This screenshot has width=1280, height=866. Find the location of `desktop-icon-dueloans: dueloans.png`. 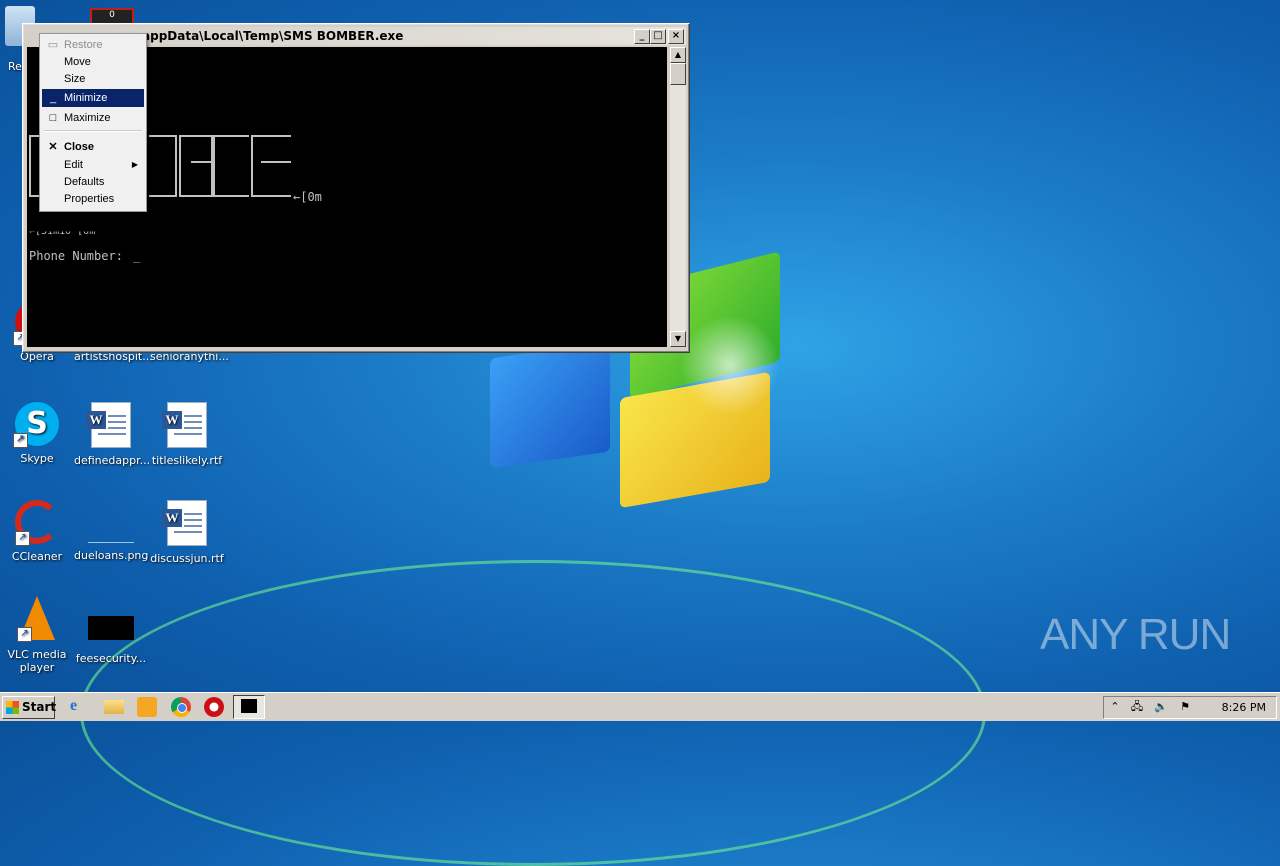

desktop-icon-dueloans: dueloans.png is located at coordinates (111, 531).